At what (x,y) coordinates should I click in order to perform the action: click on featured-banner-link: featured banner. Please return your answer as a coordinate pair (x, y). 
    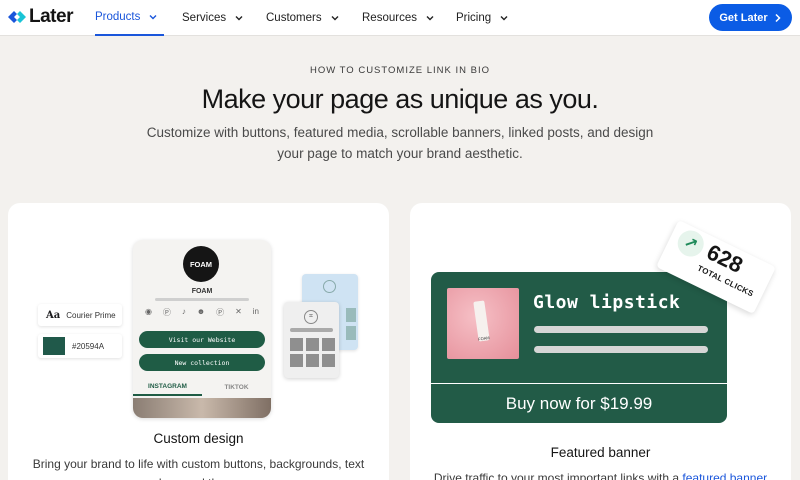
    Looking at the image, I should click on (724, 475).